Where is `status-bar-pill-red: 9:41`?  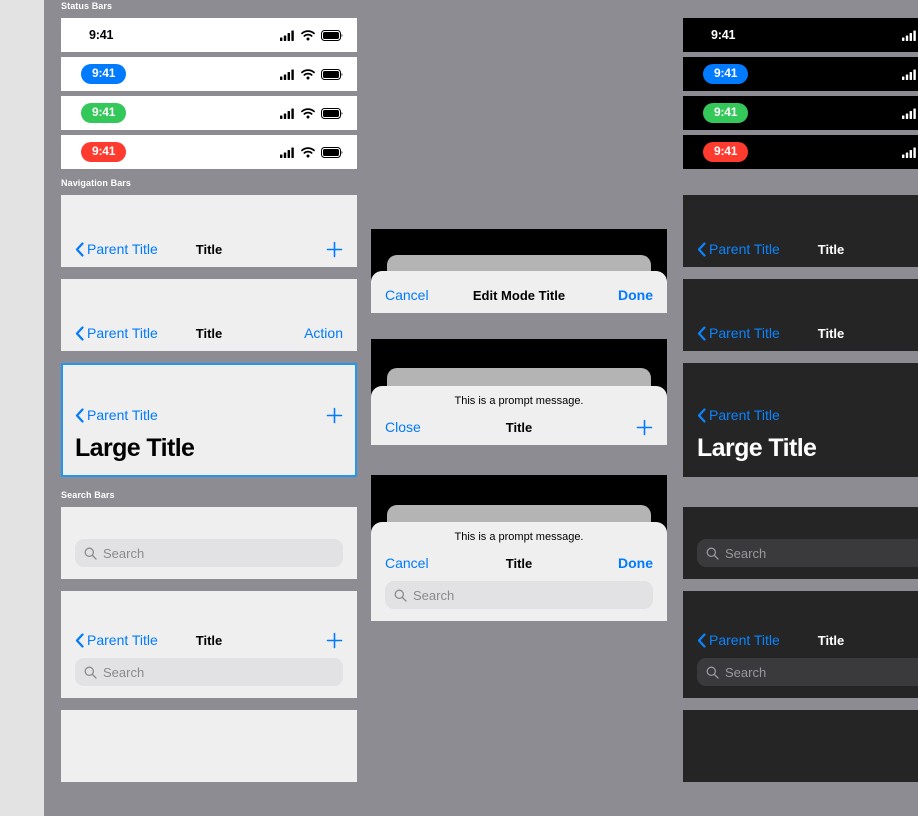
status-bar-pill-red: 9:41 is located at coordinates (209, 152).